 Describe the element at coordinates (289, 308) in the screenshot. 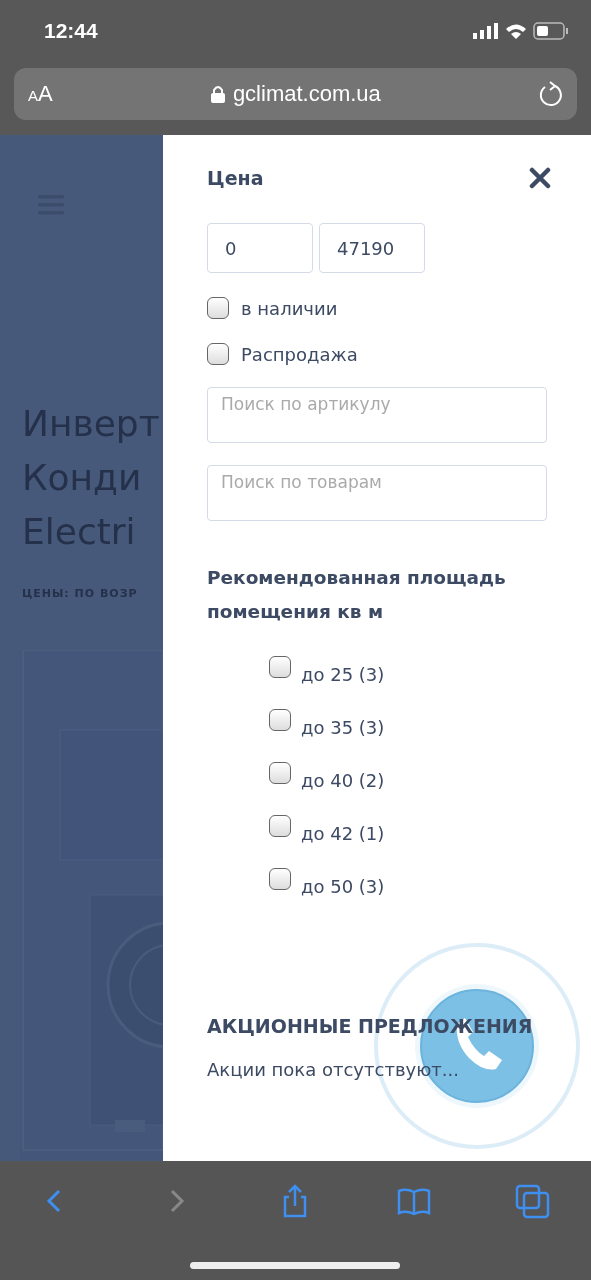

I see `checkbox-label: в наличии` at that location.